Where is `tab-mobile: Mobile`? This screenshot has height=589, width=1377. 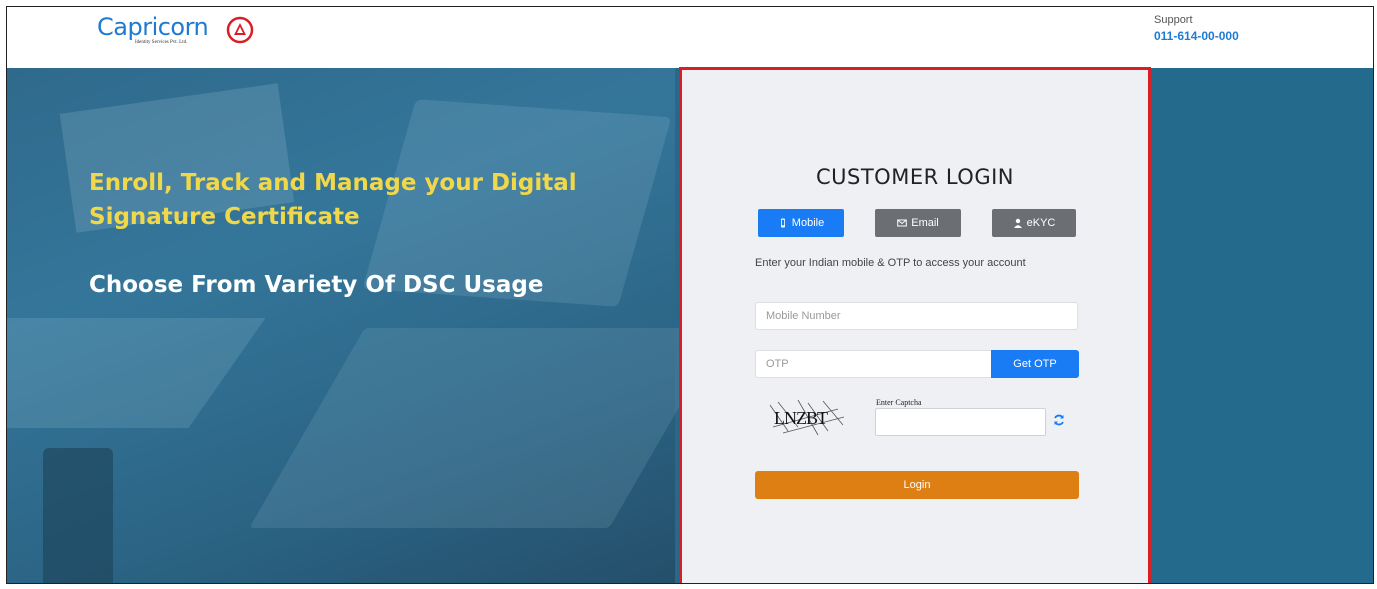
tab-mobile: Mobile is located at coordinates (801, 223).